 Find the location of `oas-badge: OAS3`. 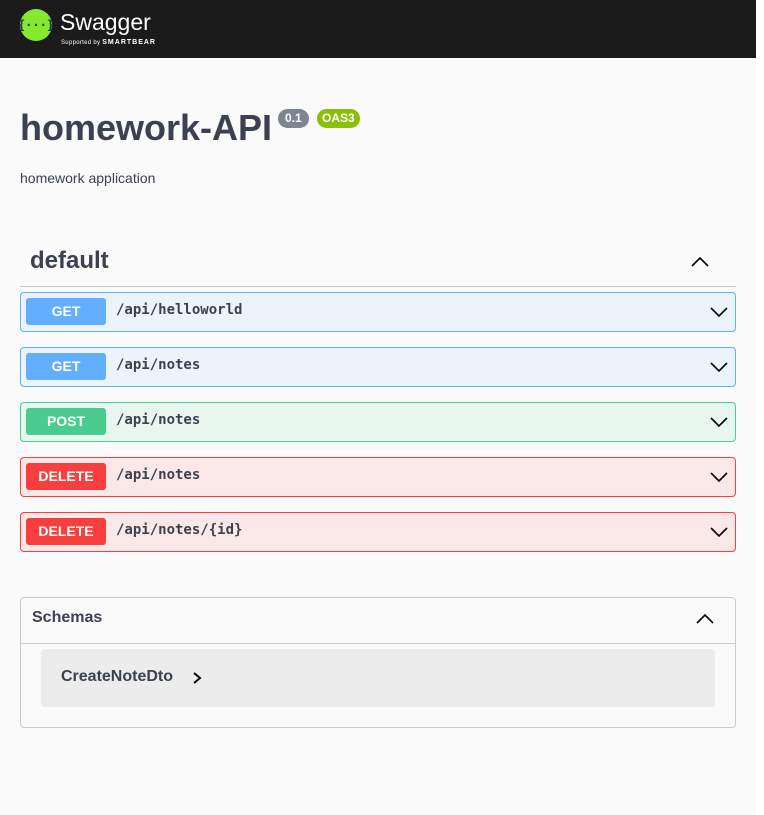

oas-badge: OAS3 is located at coordinates (338, 118).